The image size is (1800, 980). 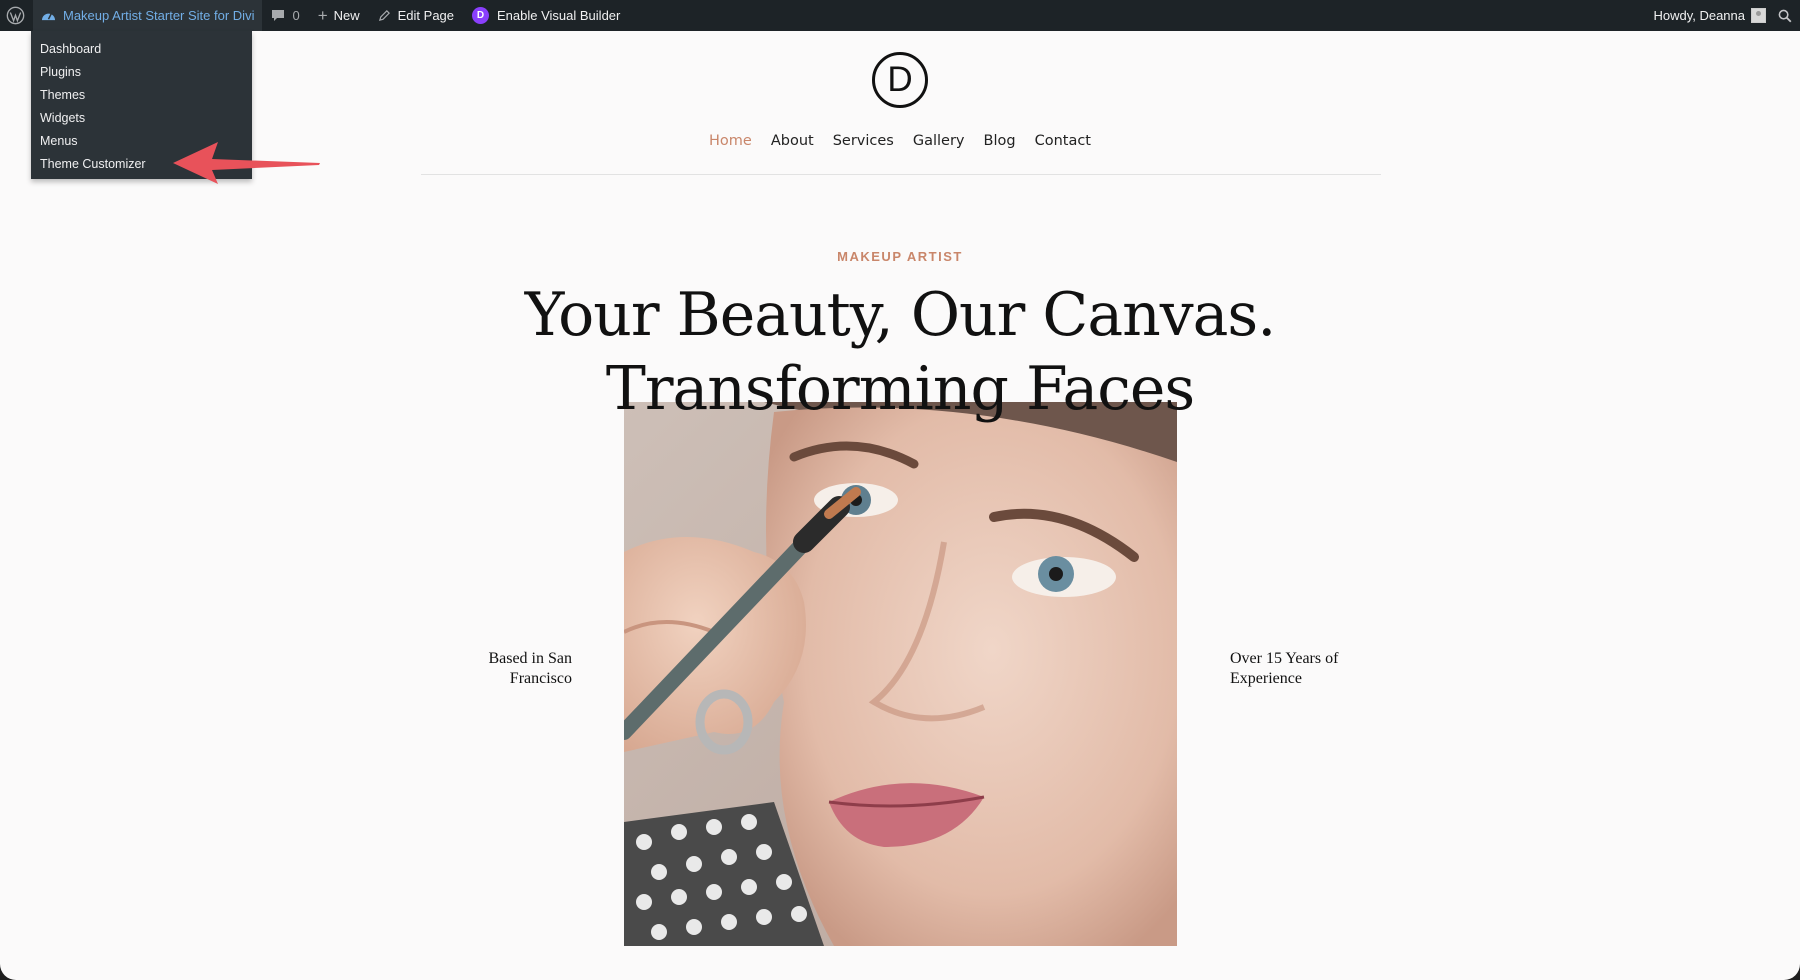 I want to click on comment-bubble-icon, so click(x=278, y=15).